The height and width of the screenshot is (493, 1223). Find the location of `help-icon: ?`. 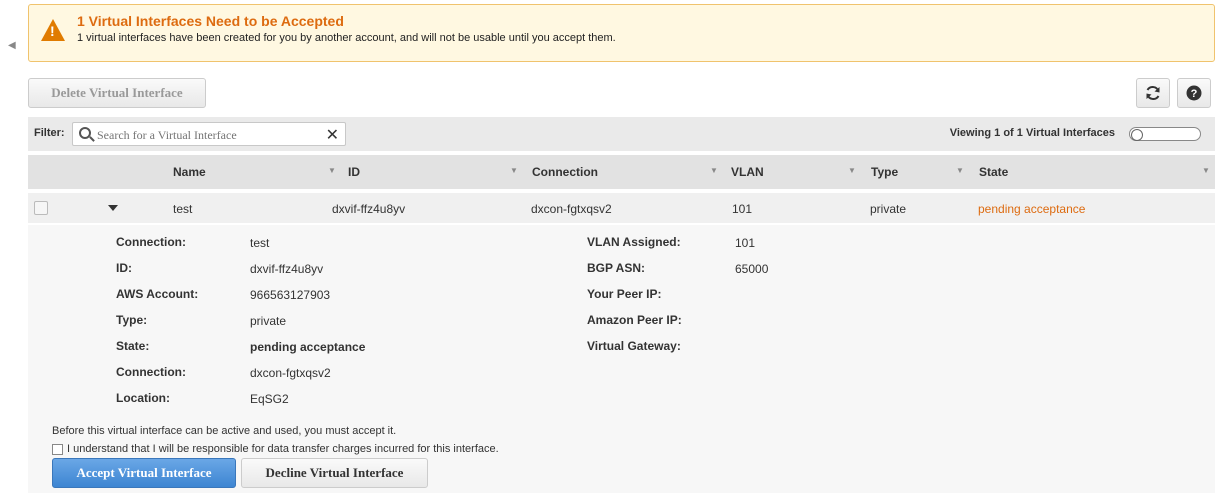

help-icon: ? is located at coordinates (1194, 93).